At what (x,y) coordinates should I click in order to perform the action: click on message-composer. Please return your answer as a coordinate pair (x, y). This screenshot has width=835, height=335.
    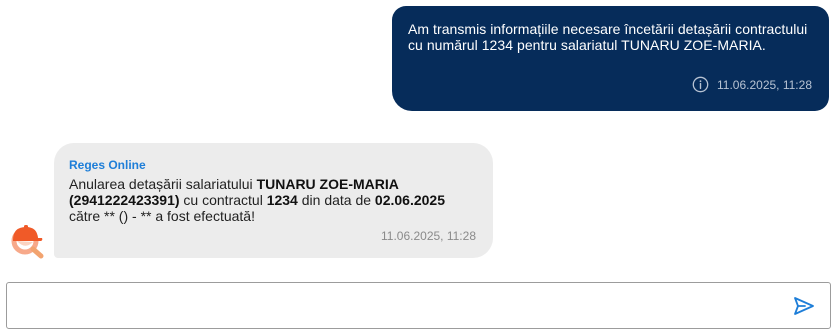
    Looking at the image, I should click on (418, 305).